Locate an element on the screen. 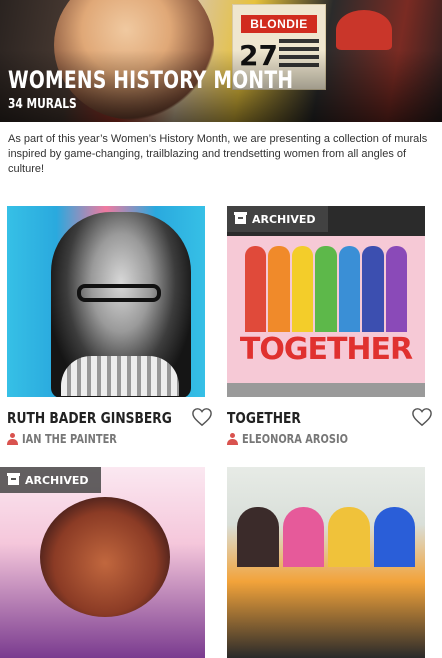  mural-glasses is located at coordinates (119, 293).